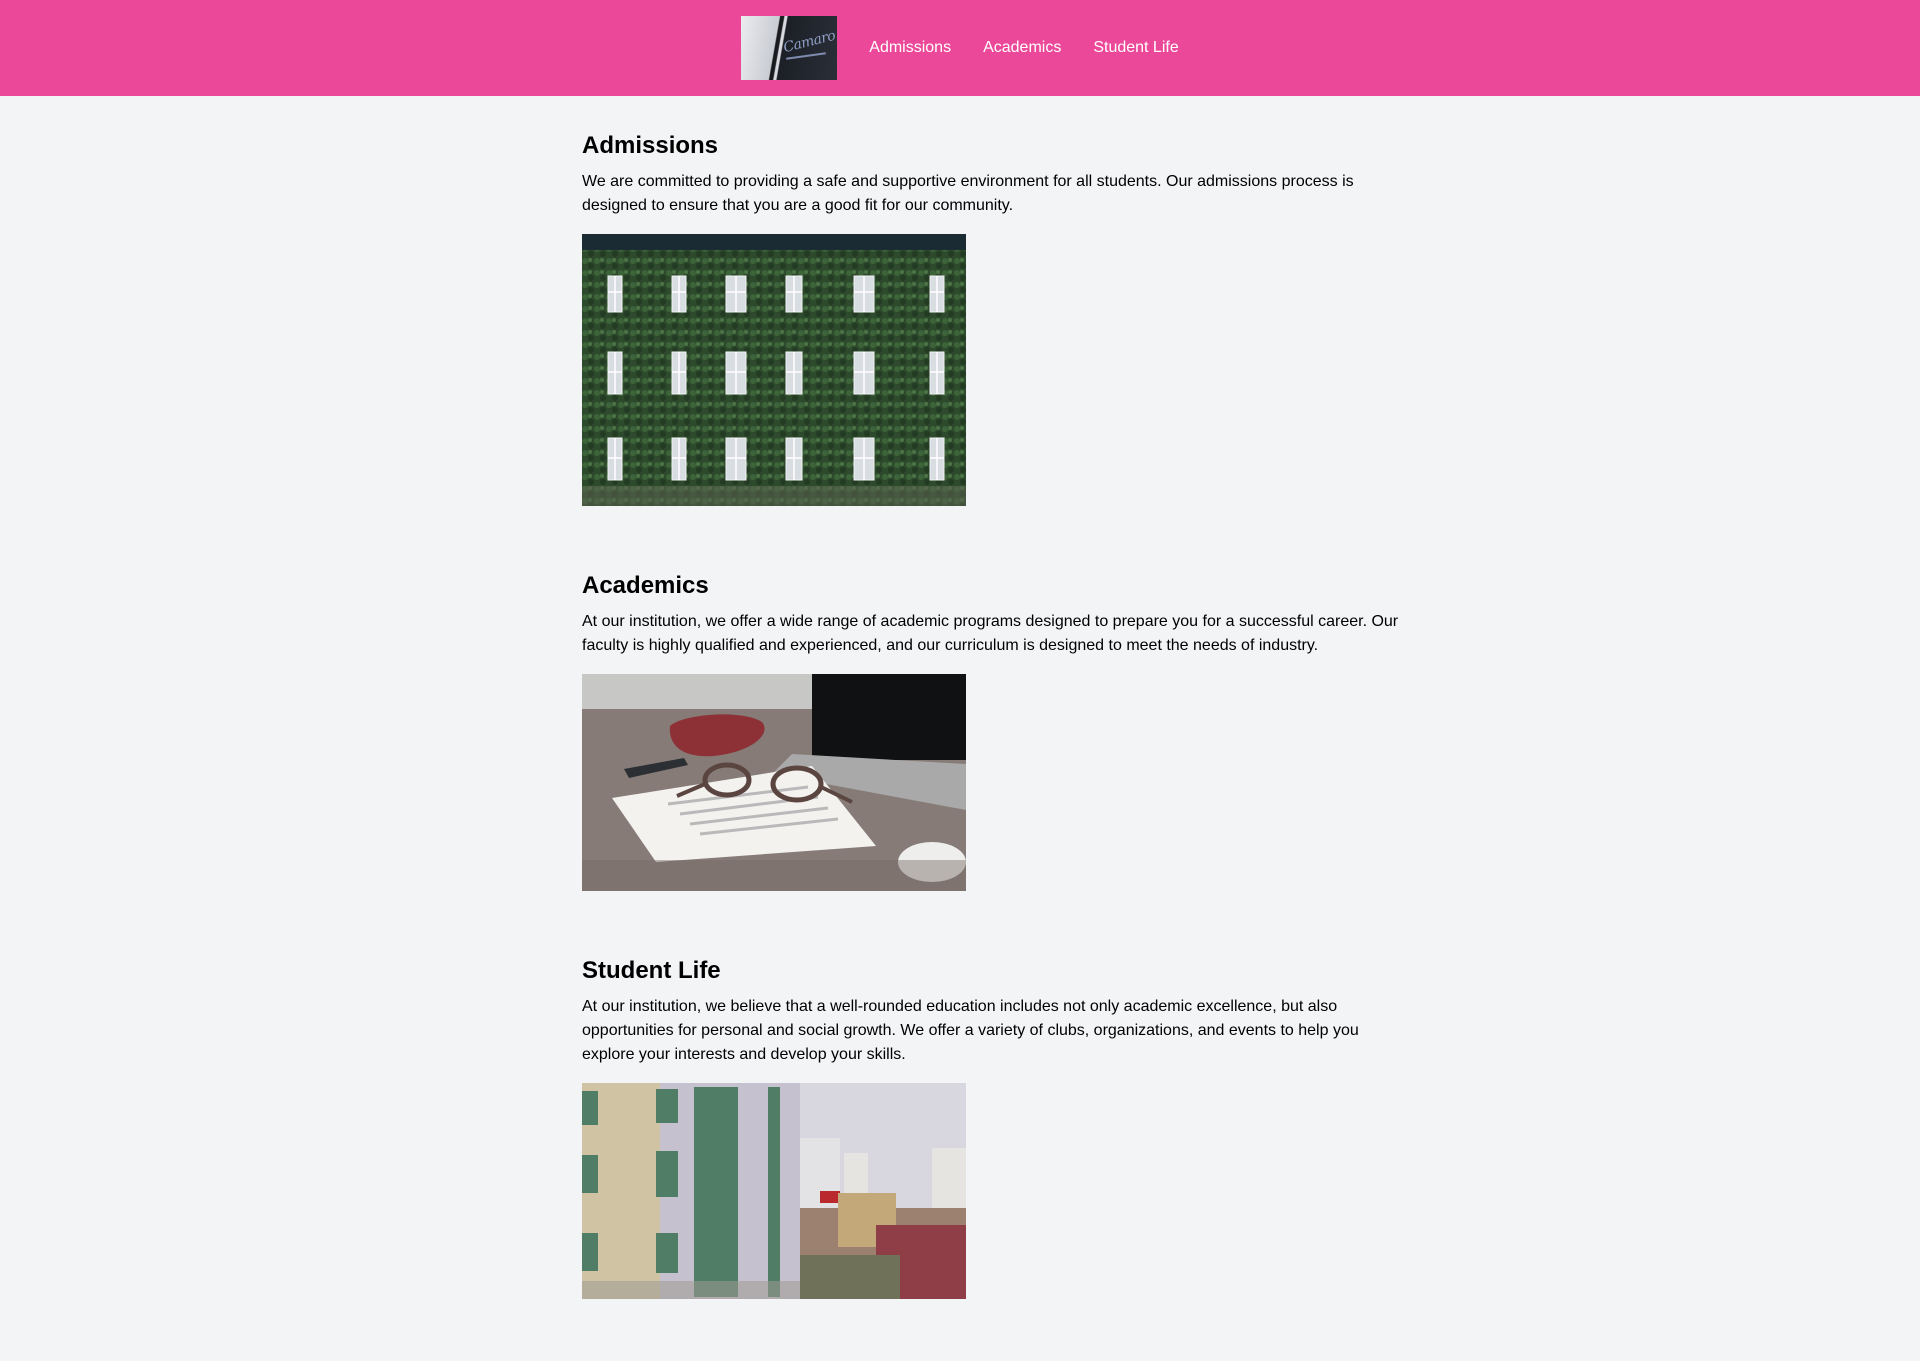  I want to click on section-title: Student Life, so click(651, 970).